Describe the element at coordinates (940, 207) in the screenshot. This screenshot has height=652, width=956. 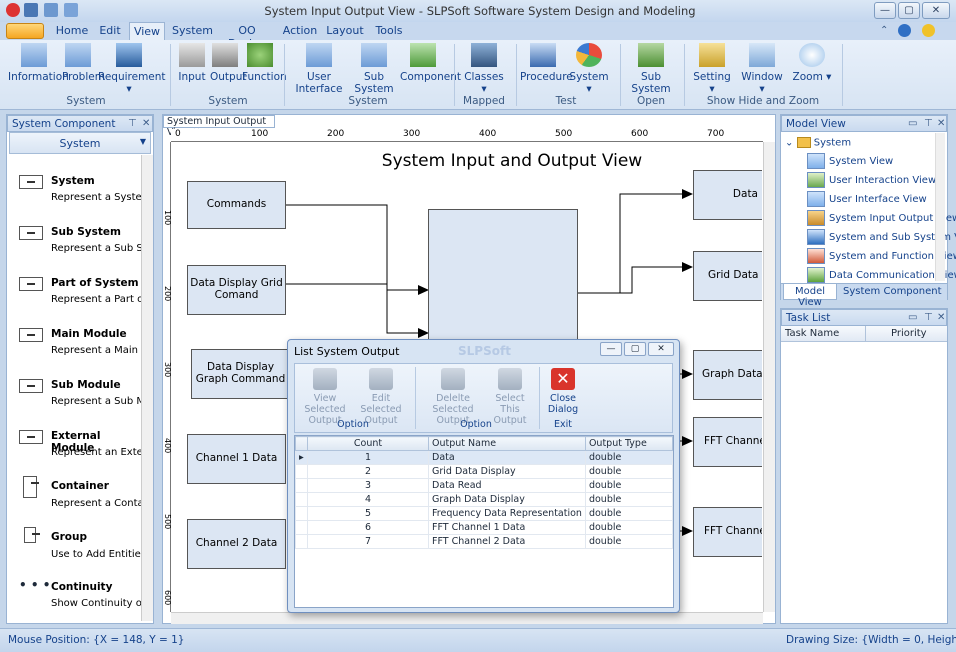
I see `tree-scrollbar` at that location.